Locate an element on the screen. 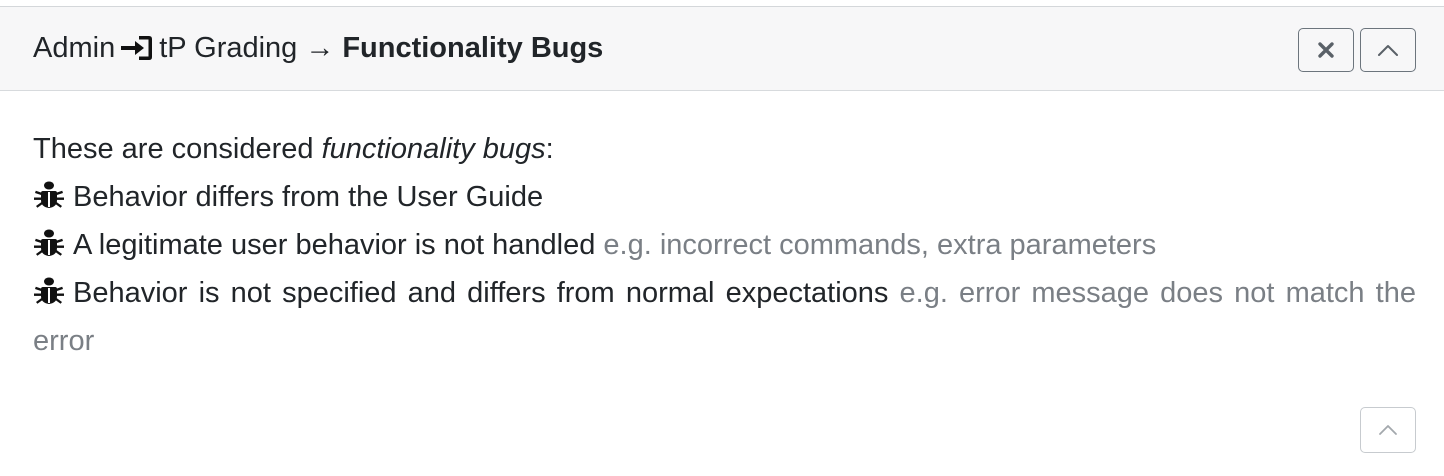 The width and height of the screenshot is (1444, 476). sign-in-icon is located at coordinates (137, 48).